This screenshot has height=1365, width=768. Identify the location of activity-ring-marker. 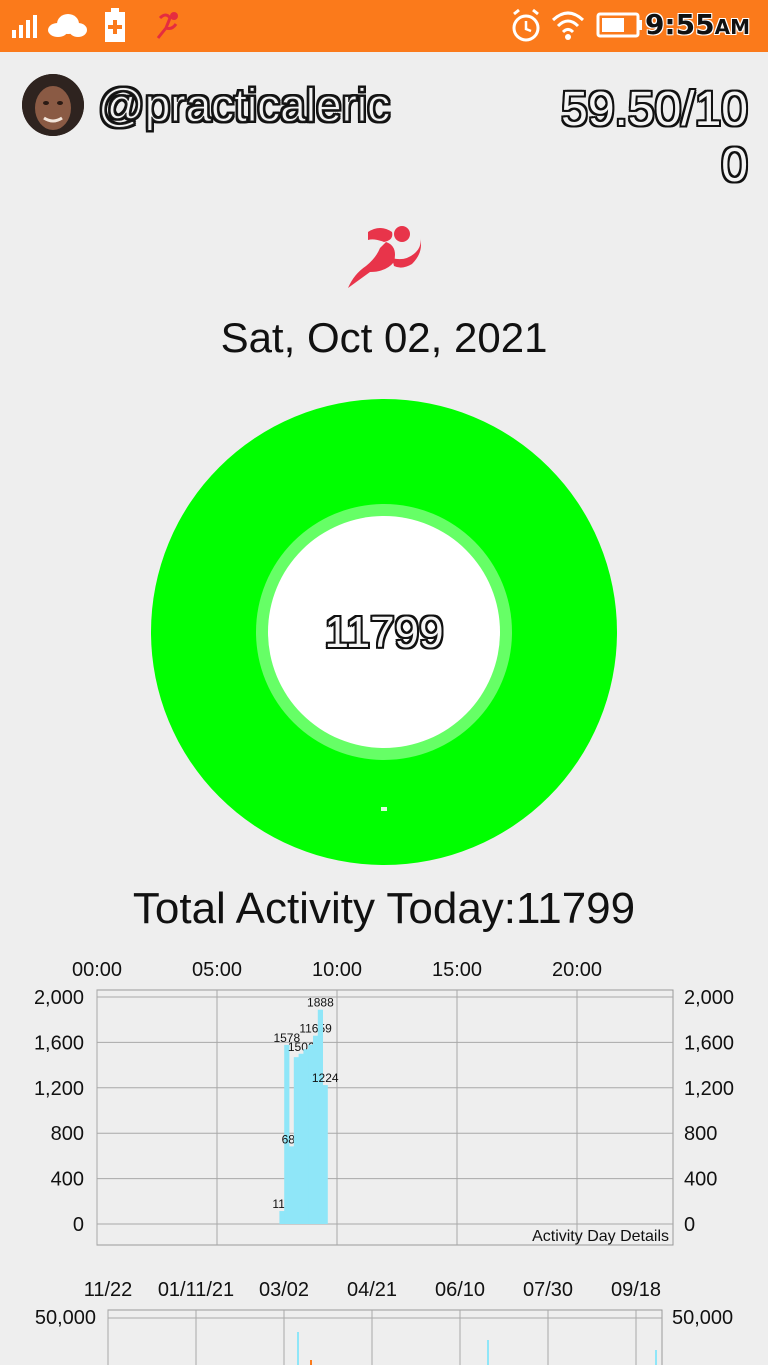
(384, 809).